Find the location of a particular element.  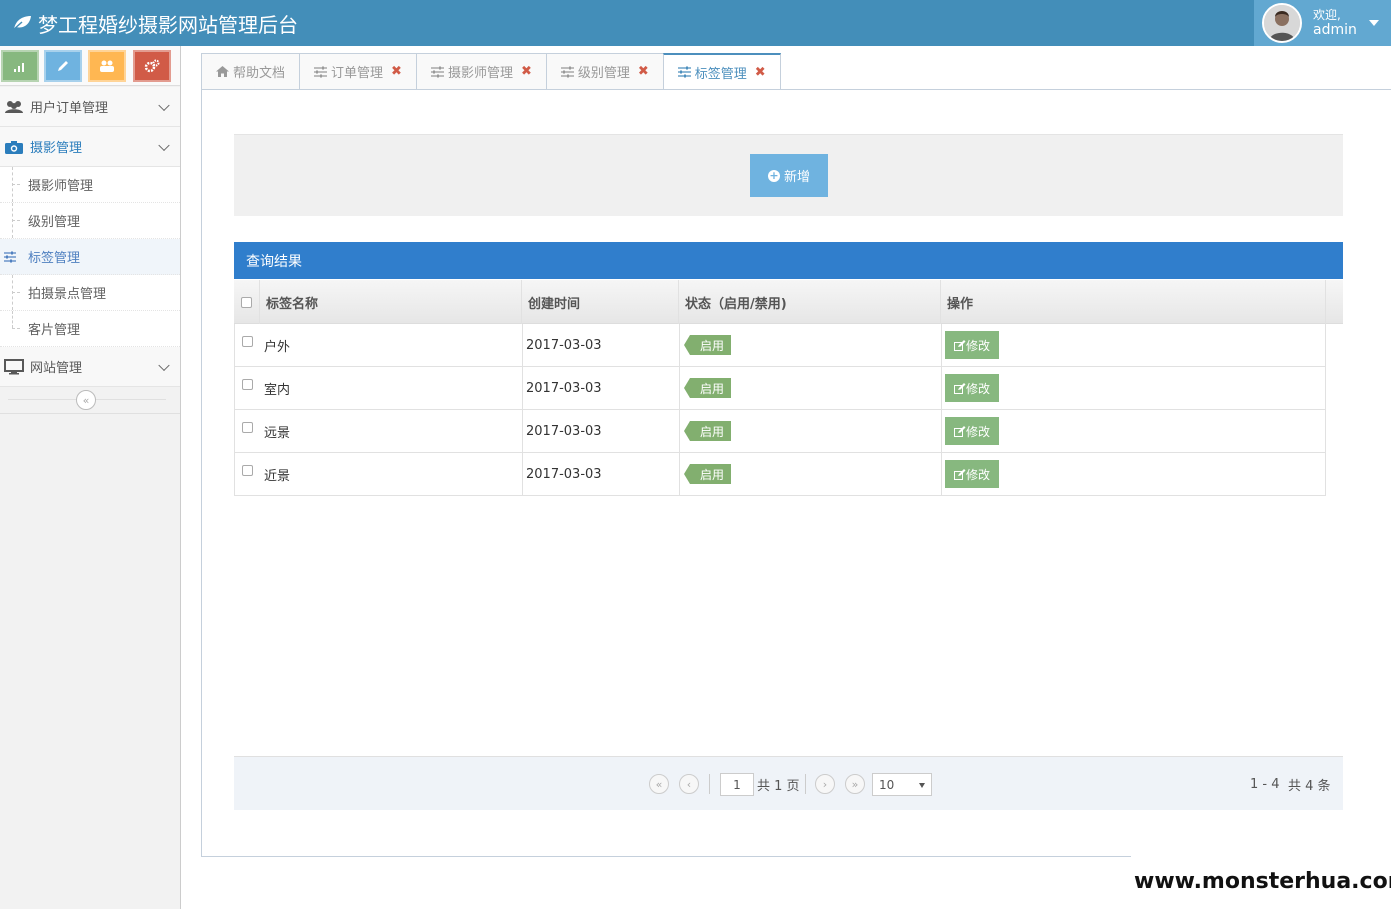

tag-name: 户外 is located at coordinates (277, 347).